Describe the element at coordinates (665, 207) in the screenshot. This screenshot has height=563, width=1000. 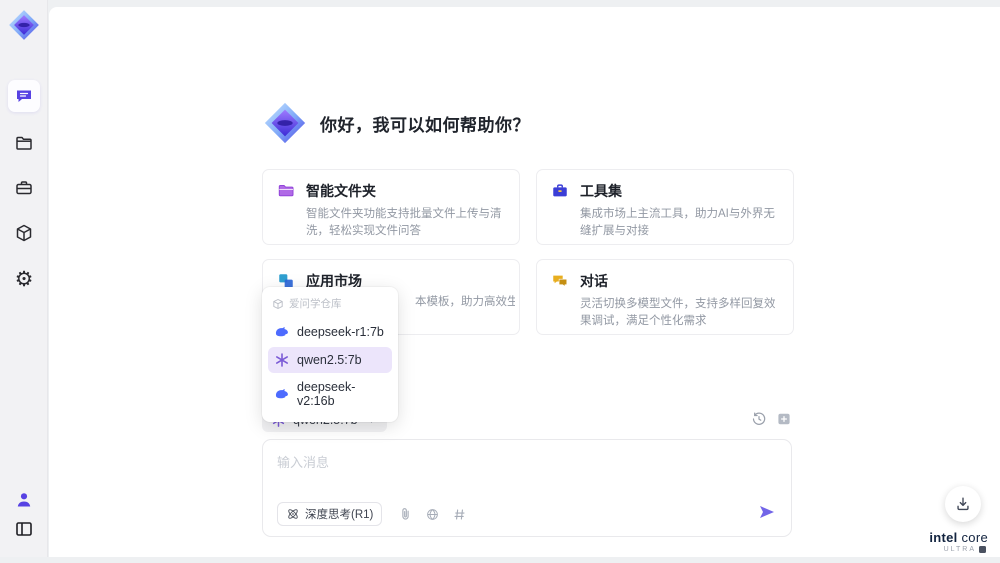
I see `card-toolset: 工具集 集成市场上主流工具，助力AI与外界无缝扩展与对接` at that location.